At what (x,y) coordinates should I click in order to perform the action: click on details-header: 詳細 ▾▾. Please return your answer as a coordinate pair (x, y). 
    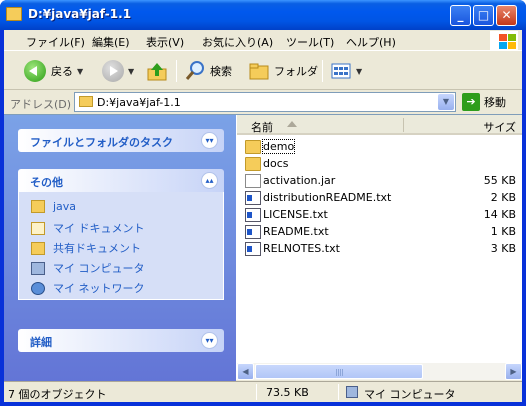
    Looking at the image, I should click on (121, 340).